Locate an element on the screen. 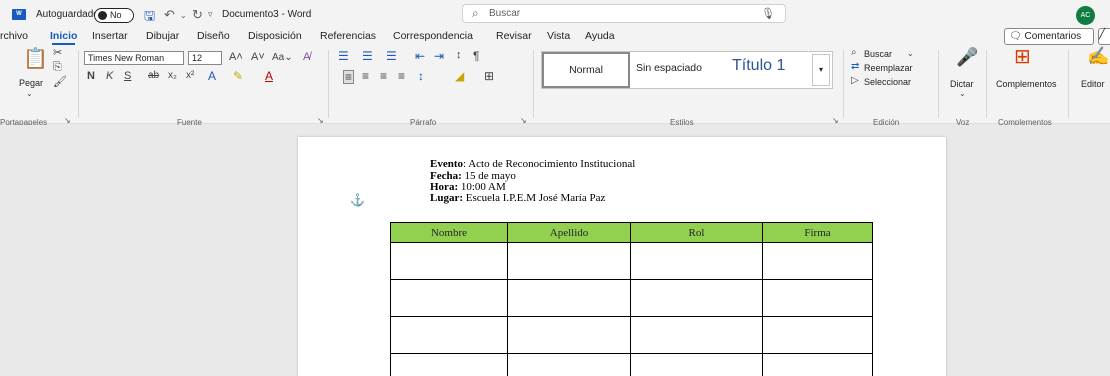  line-spacing-icon: ↕ is located at coordinates (421, 76).